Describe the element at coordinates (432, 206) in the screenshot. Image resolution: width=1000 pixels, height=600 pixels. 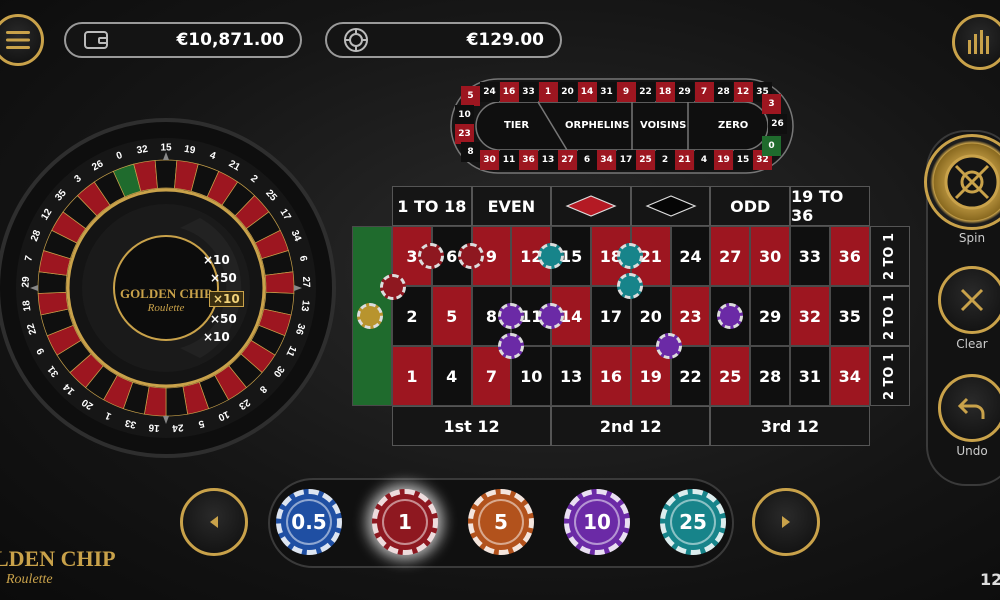
I see `outside-bet: 1 TO 18` at that location.